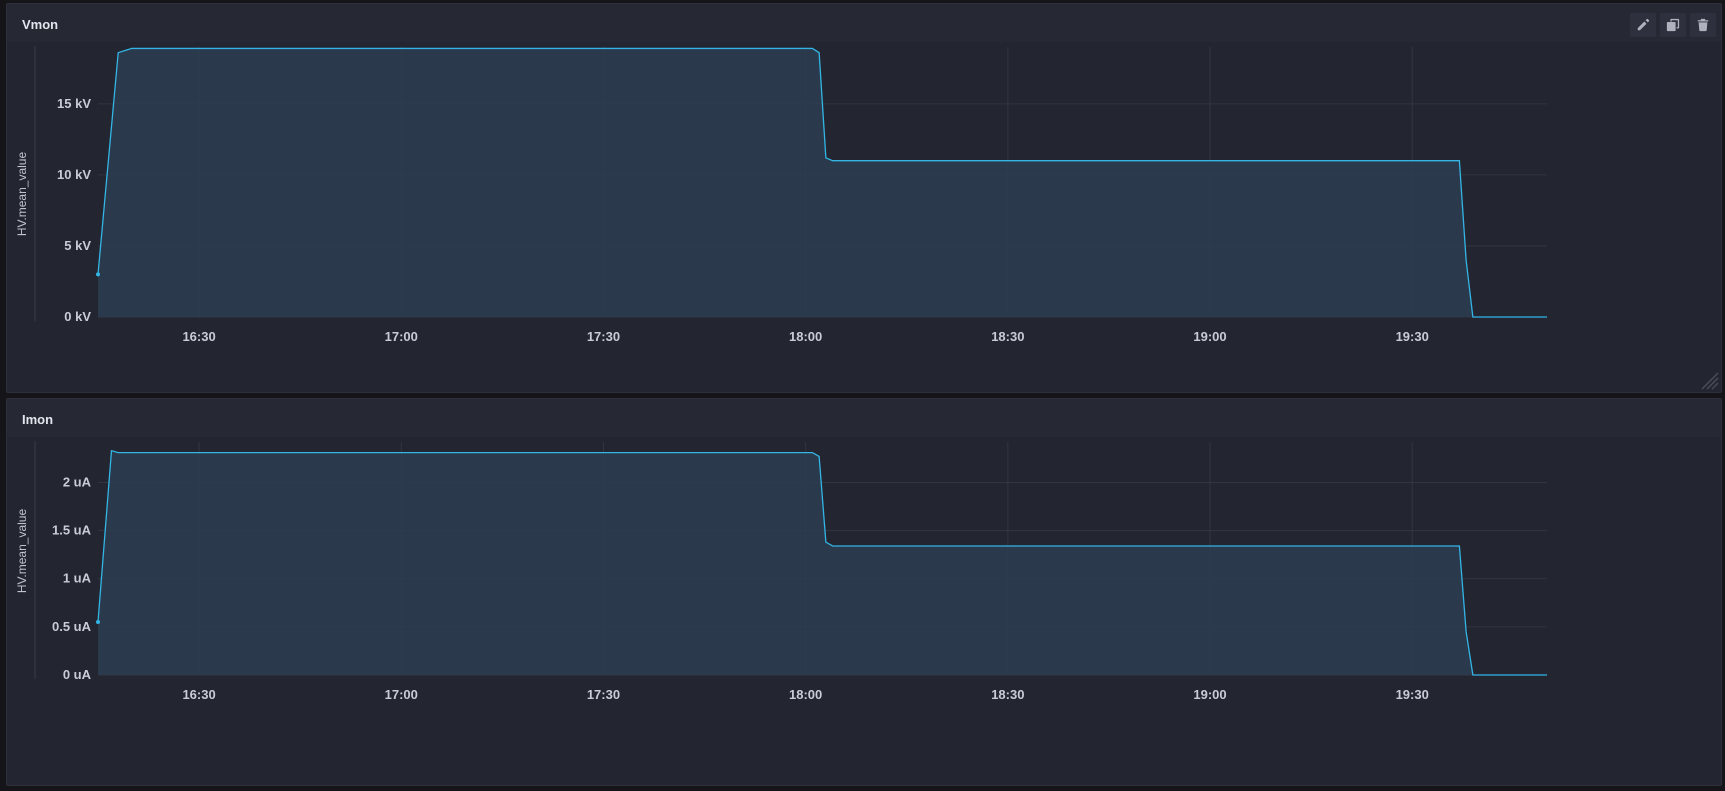  I want to click on y-tick-label: 15 kV, so click(74, 103).